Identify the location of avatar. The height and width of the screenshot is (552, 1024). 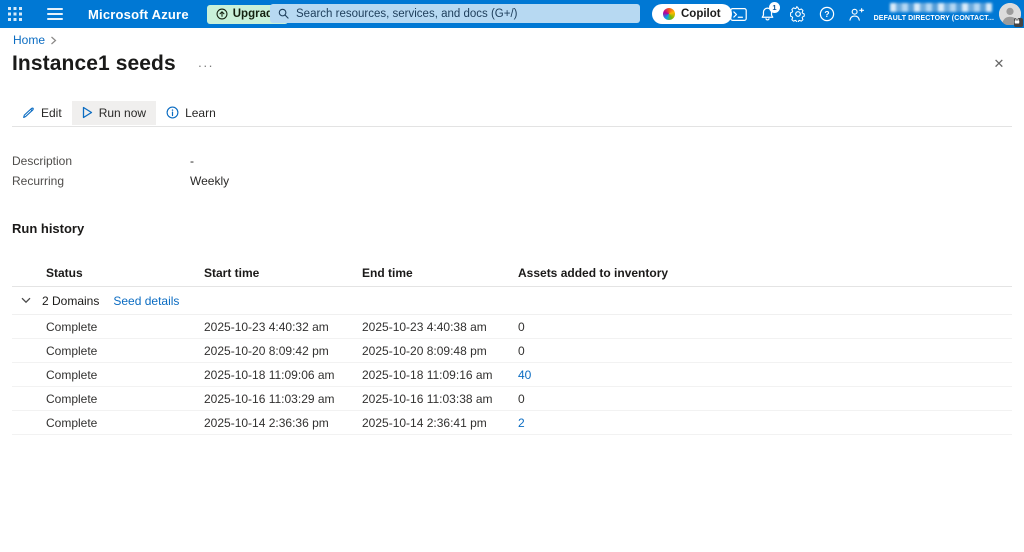
(1011, 15).